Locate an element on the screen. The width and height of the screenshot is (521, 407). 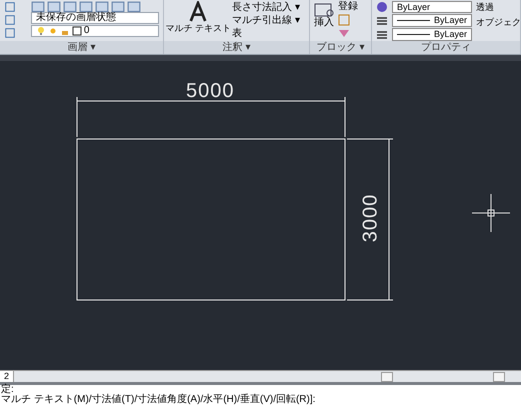
multiline-text-button: マルチ テキスト is located at coordinates (198, 17).